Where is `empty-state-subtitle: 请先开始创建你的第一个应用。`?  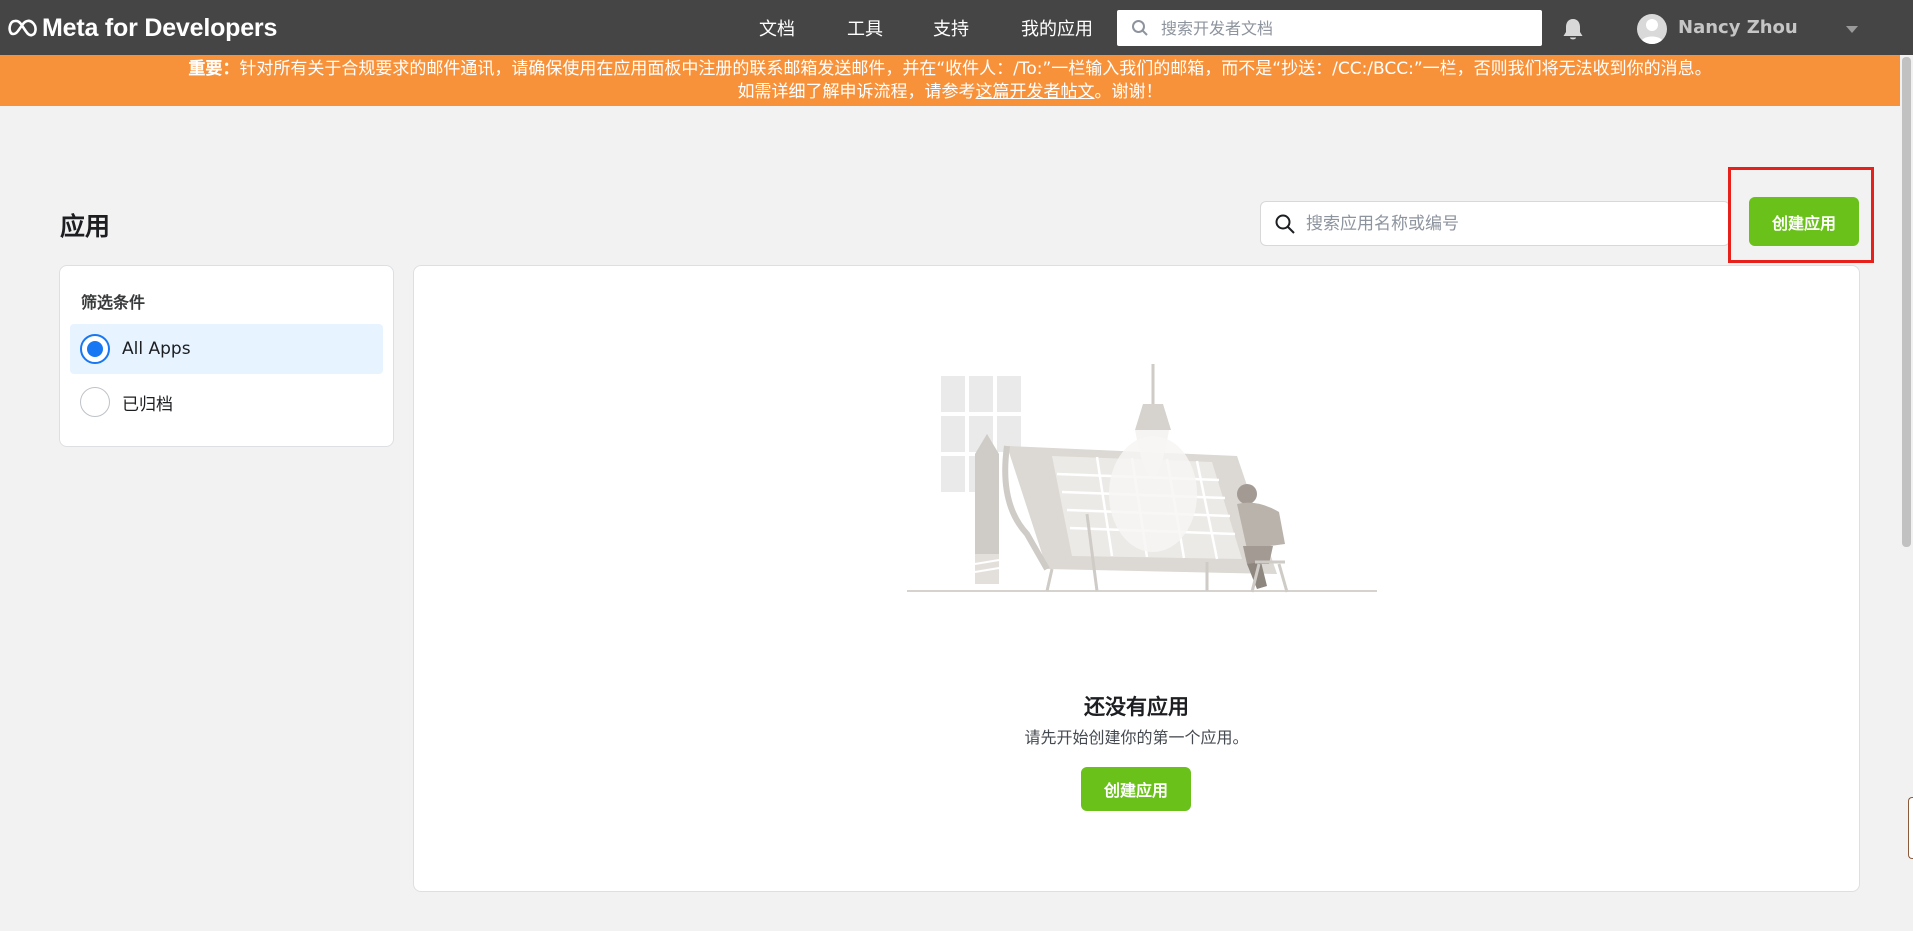 empty-state-subtitle: 请先开始创建你的第一个应用。 is located at coordinates (1136, 737).